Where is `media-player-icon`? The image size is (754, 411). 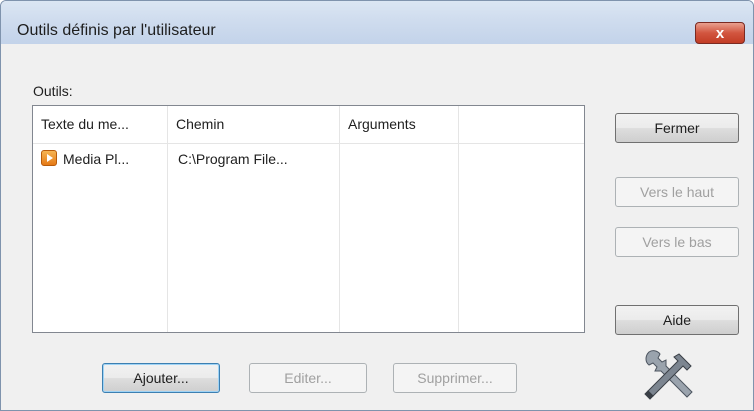
media-player-icon is located at coordinates (49, 158).